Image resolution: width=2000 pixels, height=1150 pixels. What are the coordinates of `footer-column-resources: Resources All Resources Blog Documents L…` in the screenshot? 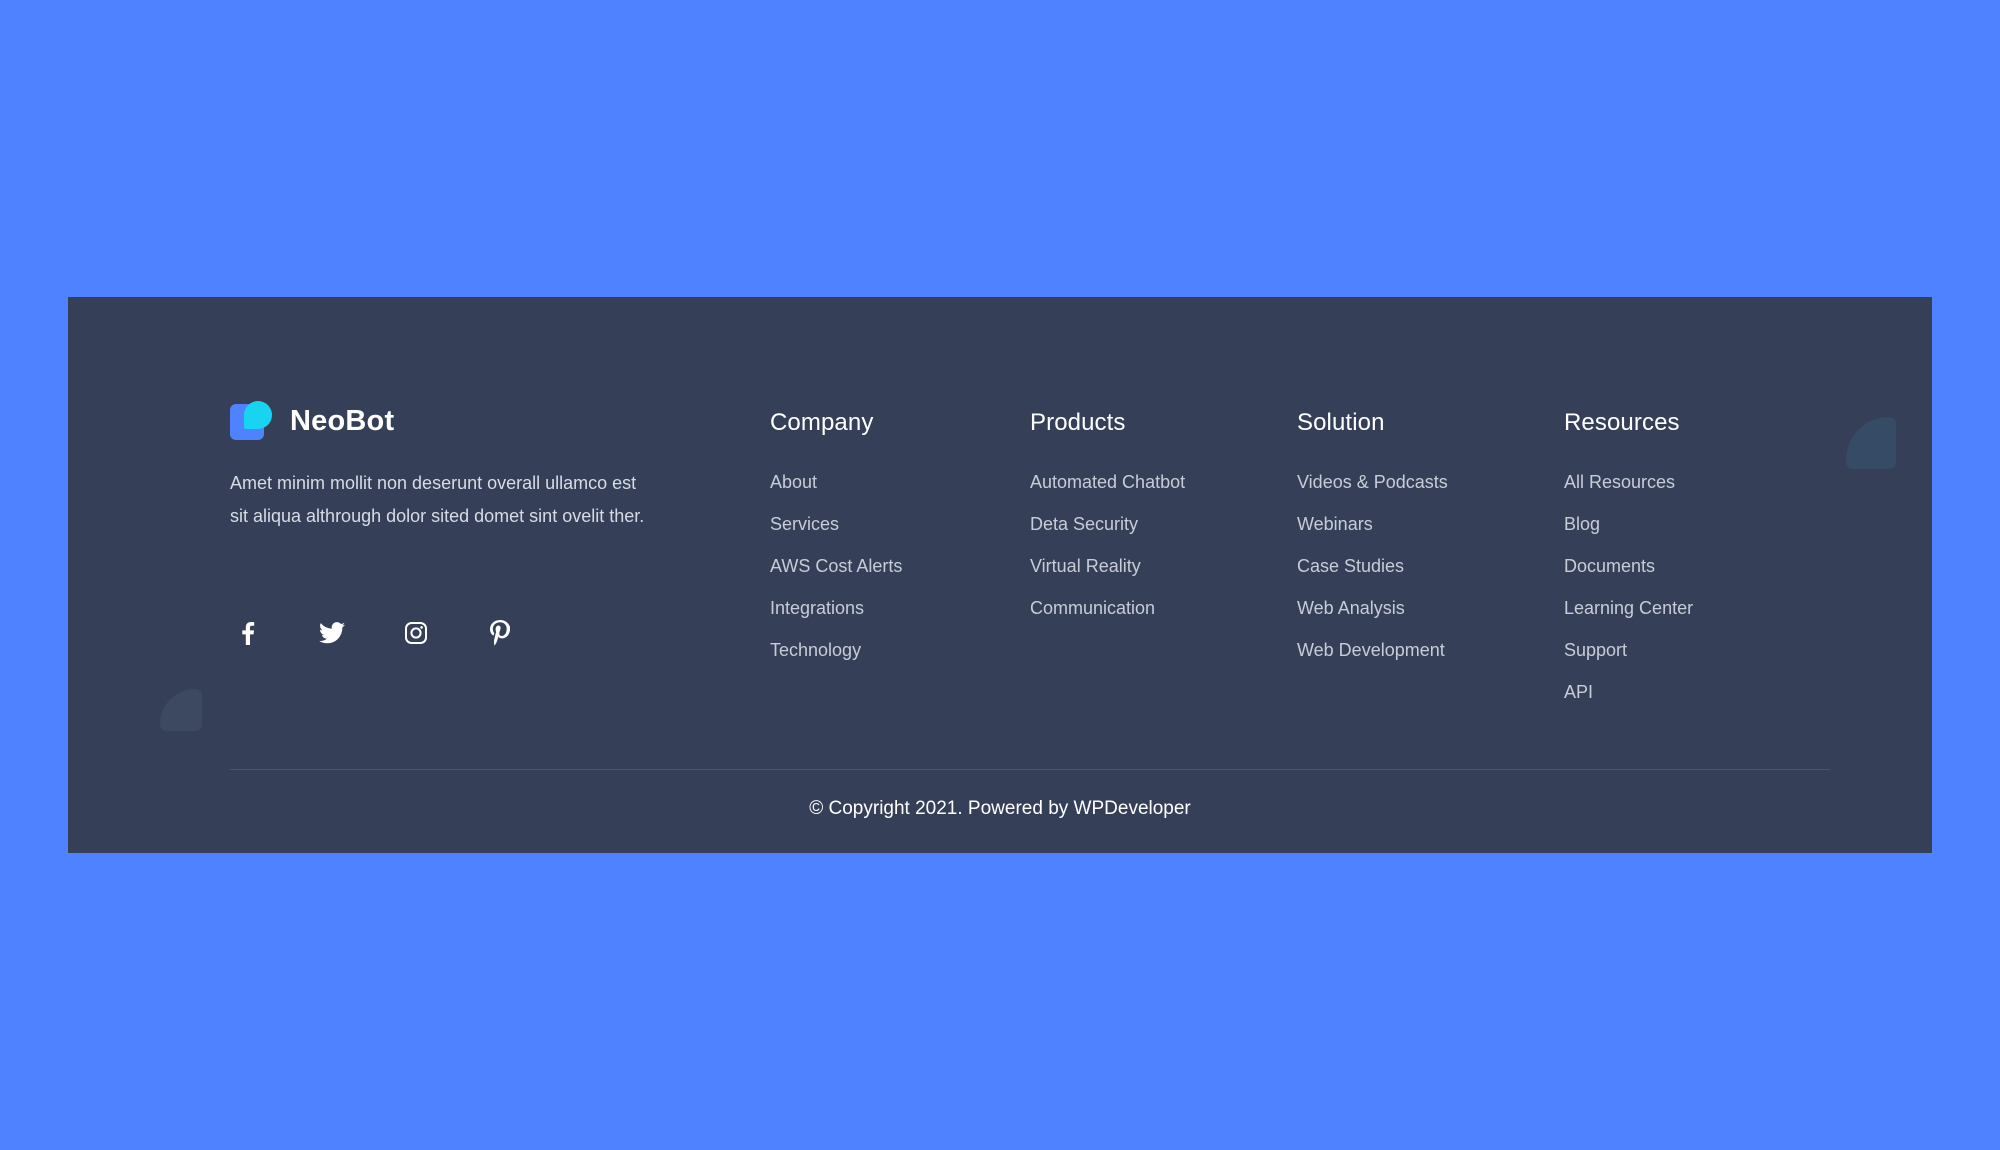 It's located at (1628, 561).